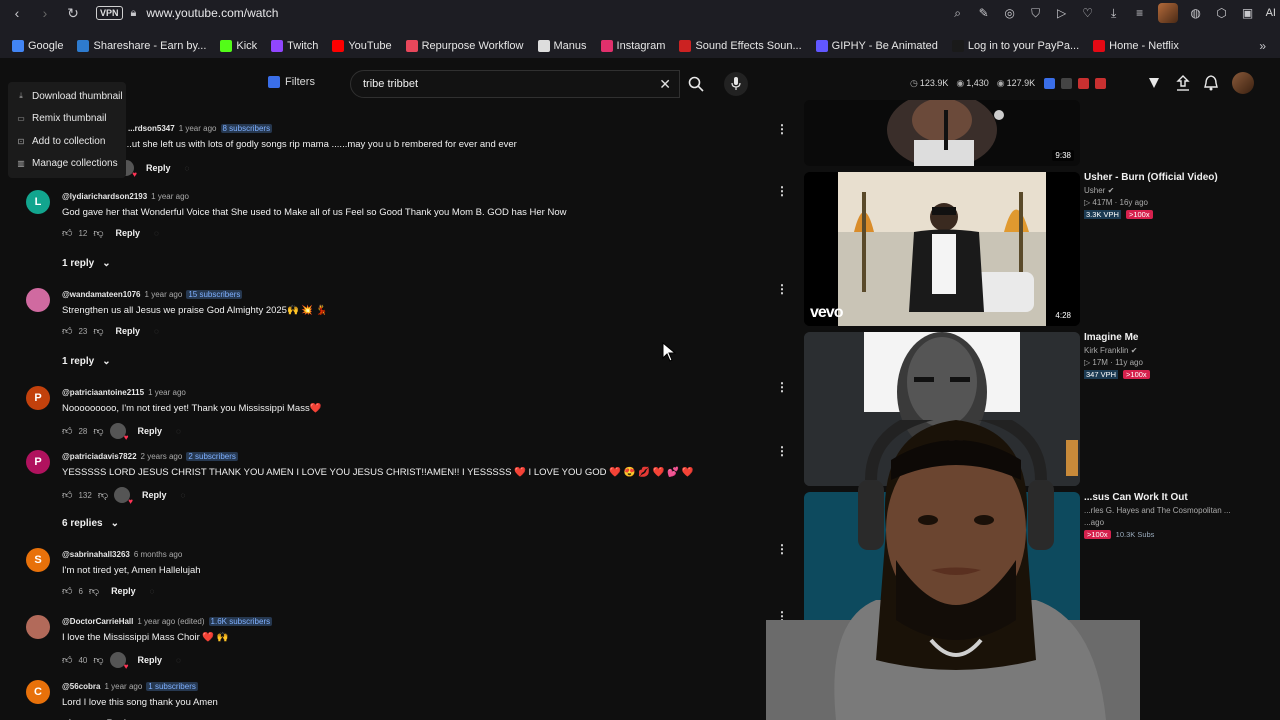  I want to click on menu-remix-thumbnail: ▭ Remix thumbnail, so click(67, 119).